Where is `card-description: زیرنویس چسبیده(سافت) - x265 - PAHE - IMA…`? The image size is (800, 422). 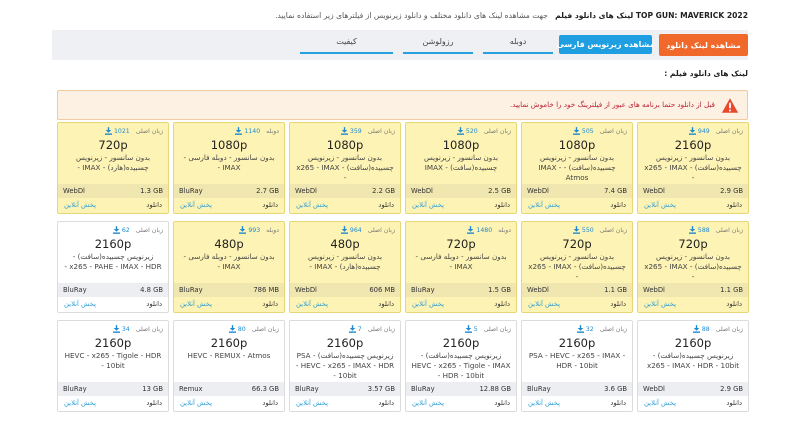 card-description: زیرنویس چسبیده(سافت) - x265 - PAHE - IMA… is located at coordinates (113, 261).